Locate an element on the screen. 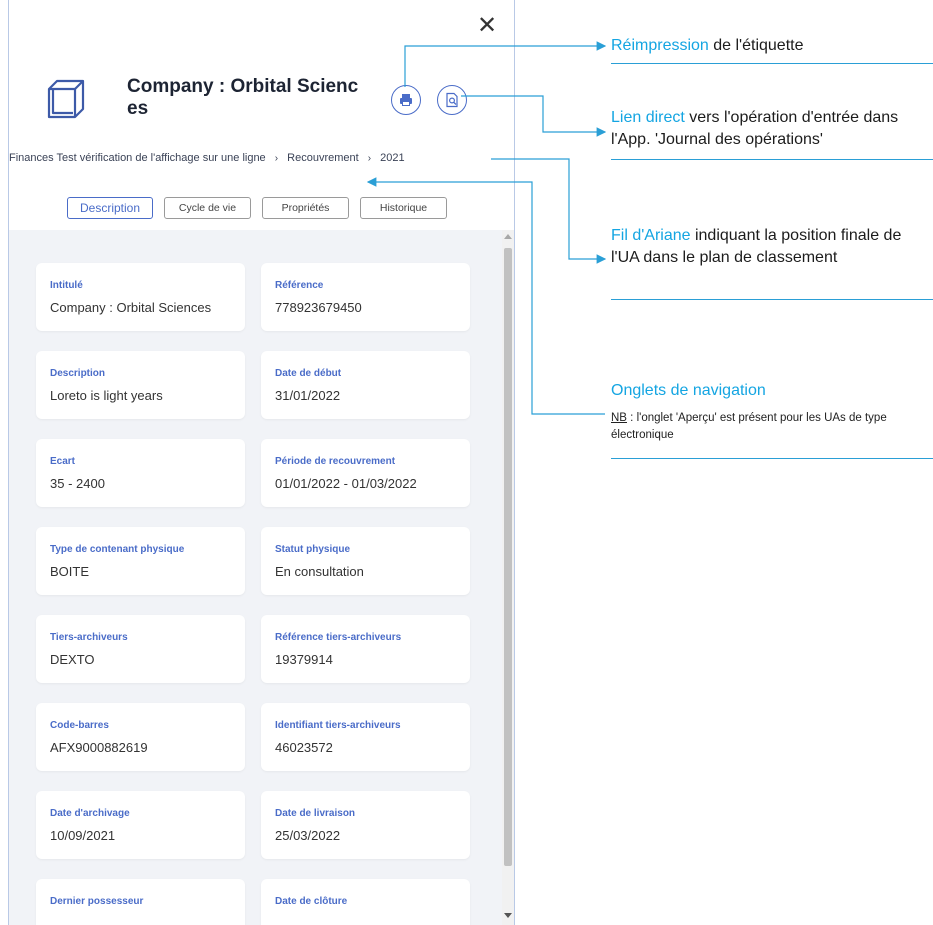  scroll-down-arrow-icon is located at coordinates (508, 915).